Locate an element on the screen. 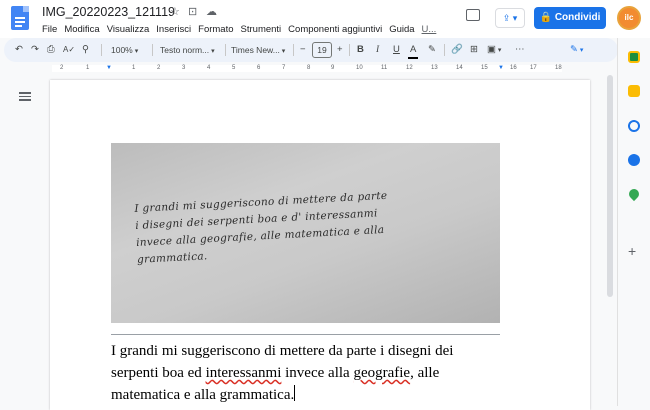 The width and height of the screenshot is (650, 410). side-panel: + is located at coordinates (633, 222).